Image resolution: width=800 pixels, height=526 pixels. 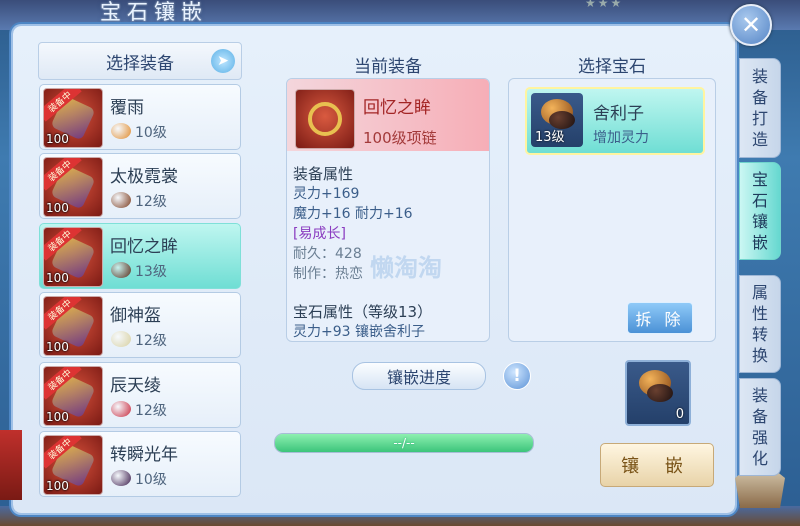 What do you see at coordinates (759, 200) in the screenshot?
I see `side-tab-char: 石` at bounding box center [759, 200].